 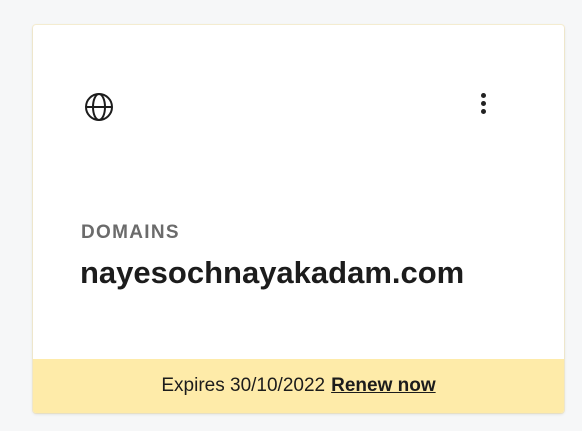 What do you see at coordinates (243, 385) in the screenshot?
I see `expiry-text: Expires 30/10/2022` at bounding box center [243, 385].